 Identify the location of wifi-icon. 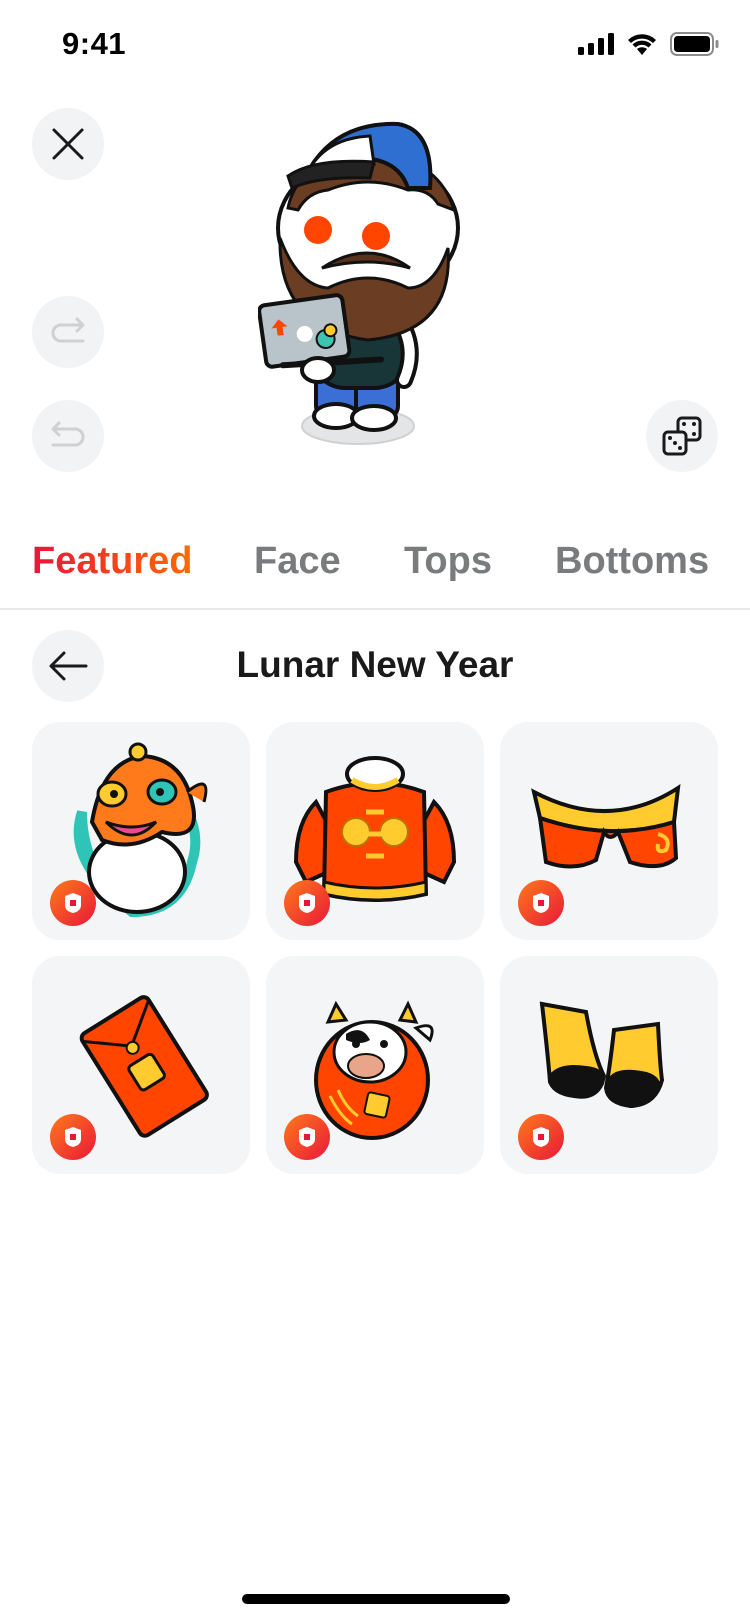
(642, 44).